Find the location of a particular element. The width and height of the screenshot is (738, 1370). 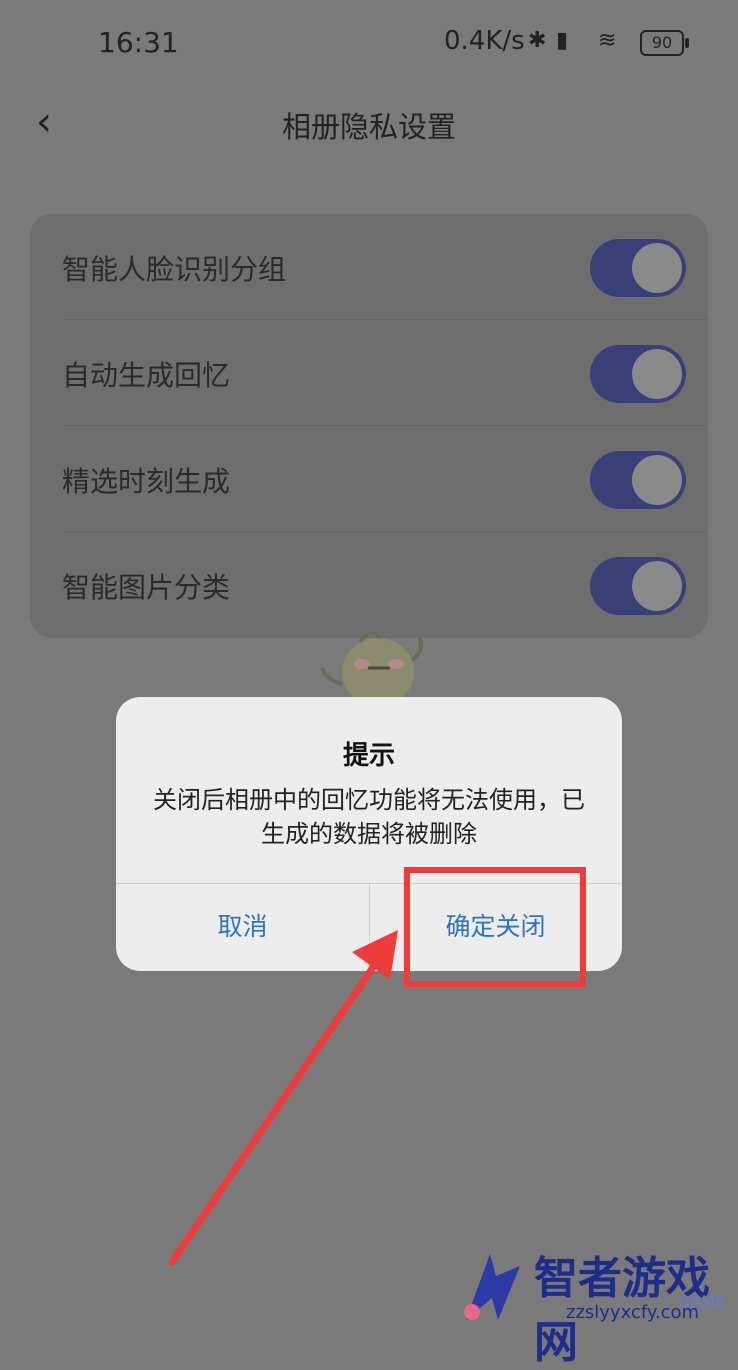

highlight-box is located at coordinates (495, 927).